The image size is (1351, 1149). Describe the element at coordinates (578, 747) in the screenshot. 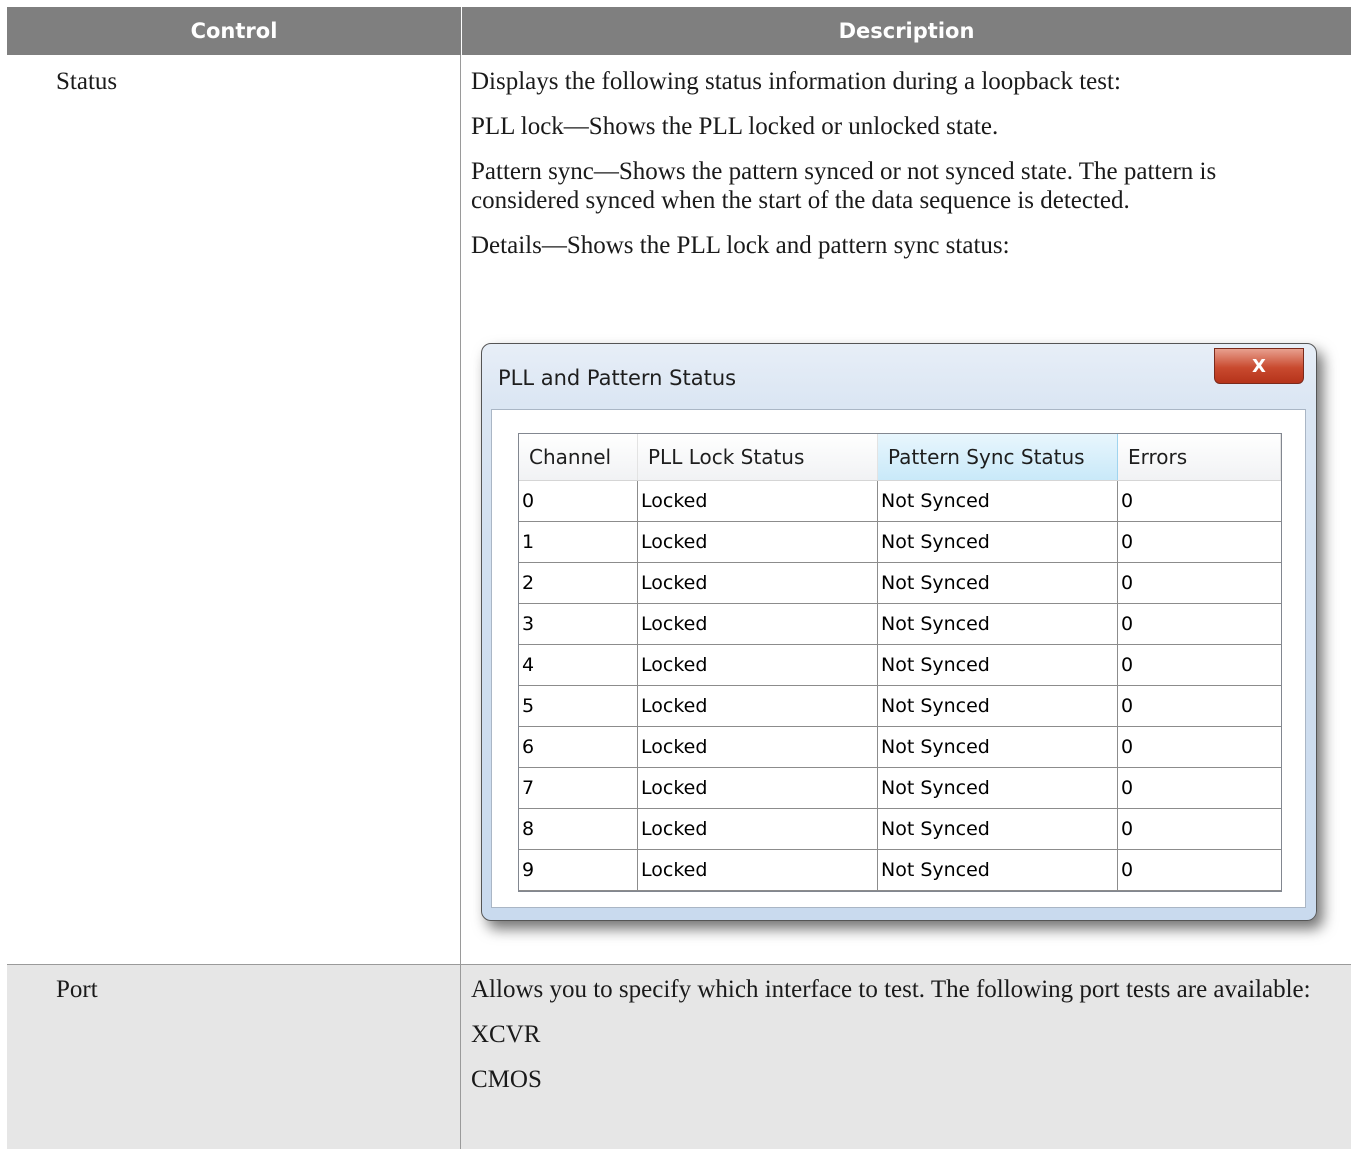

I see `cell-channel: 6` at that location.